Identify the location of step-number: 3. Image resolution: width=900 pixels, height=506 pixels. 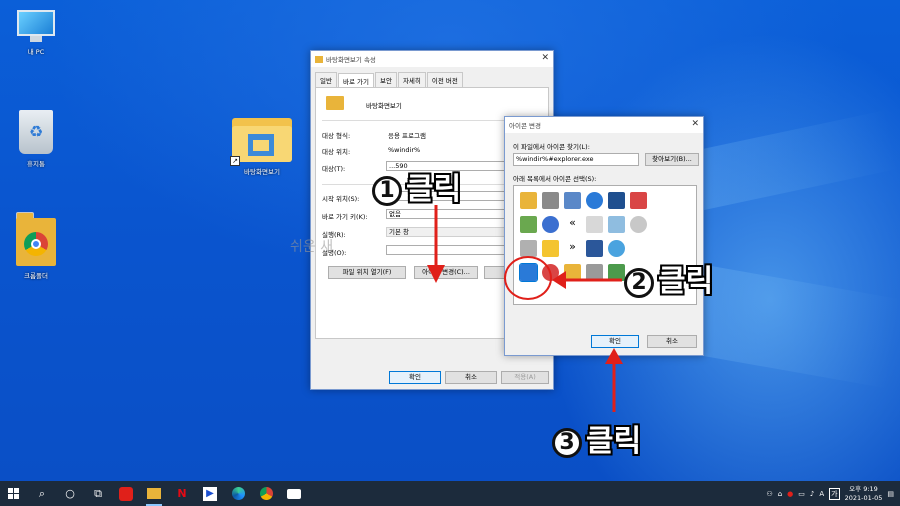
(567, 442).